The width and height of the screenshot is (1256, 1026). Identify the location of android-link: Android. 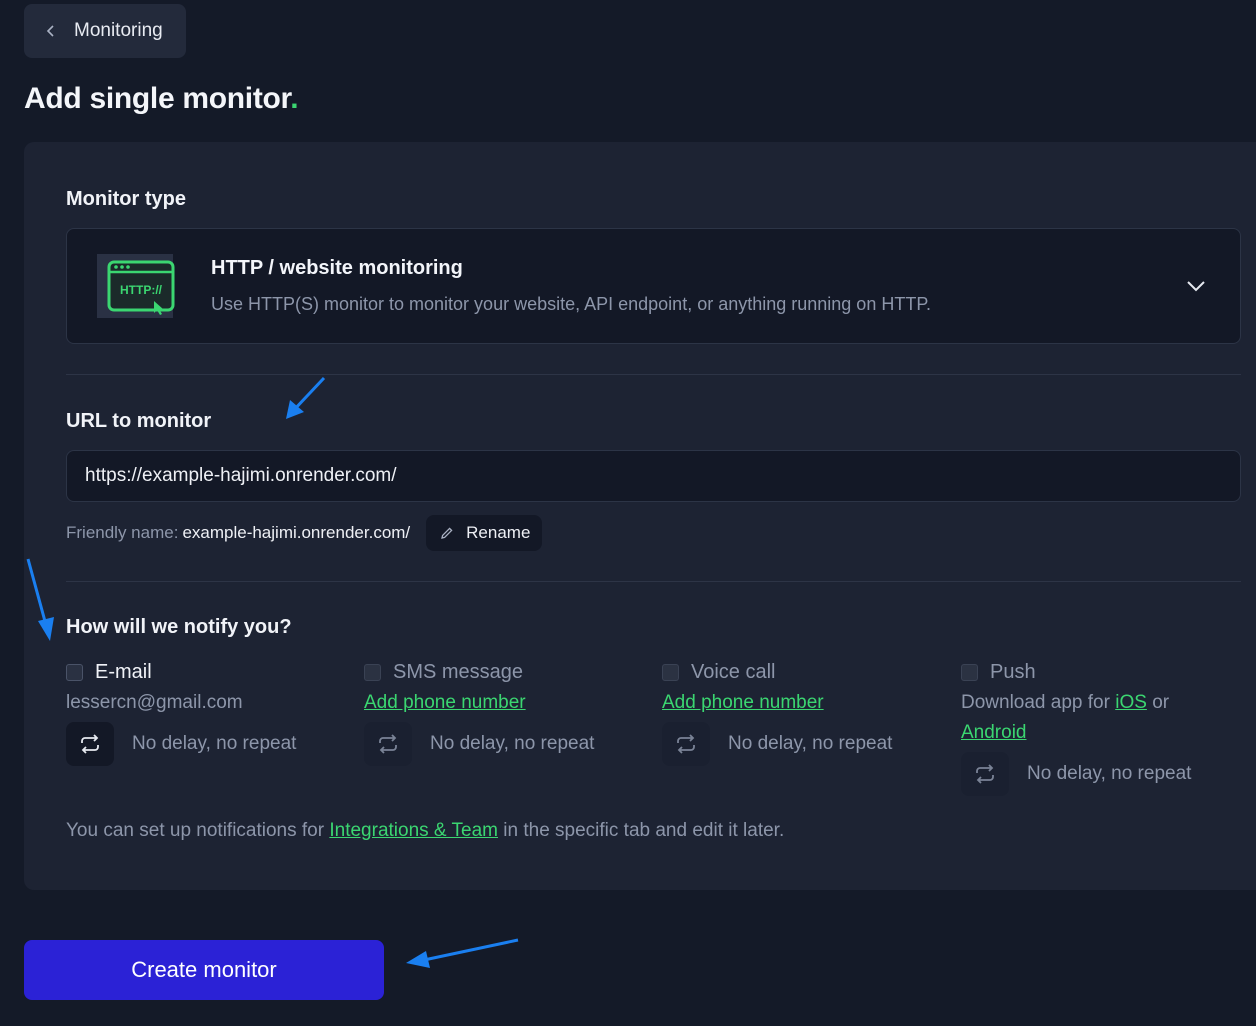
(994, 732).